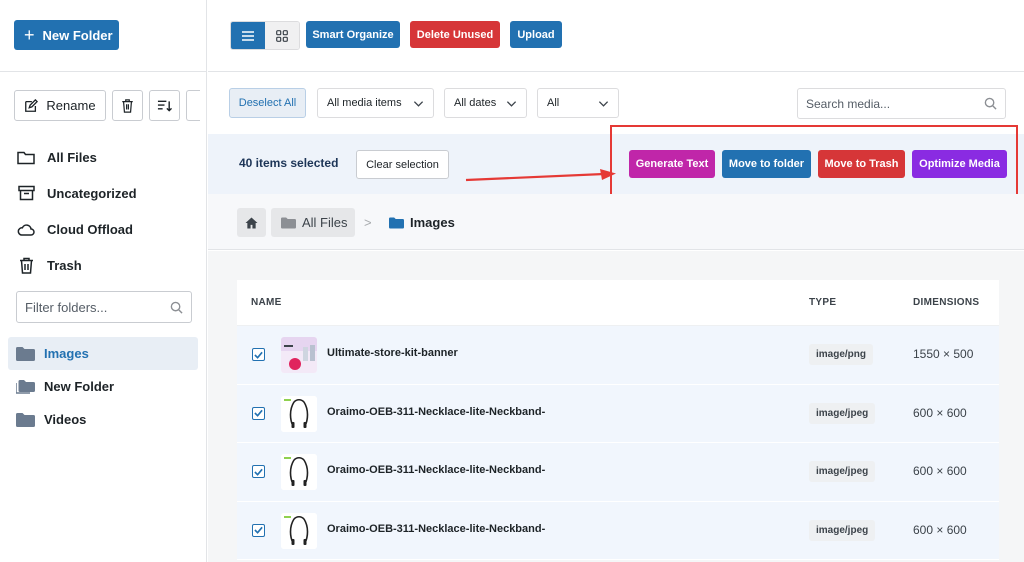 The image size is (1024, 562). What do you see at coordinates (886, 103) in the screenshot?
I see `search-media-input` at bounding box center [886, 103].